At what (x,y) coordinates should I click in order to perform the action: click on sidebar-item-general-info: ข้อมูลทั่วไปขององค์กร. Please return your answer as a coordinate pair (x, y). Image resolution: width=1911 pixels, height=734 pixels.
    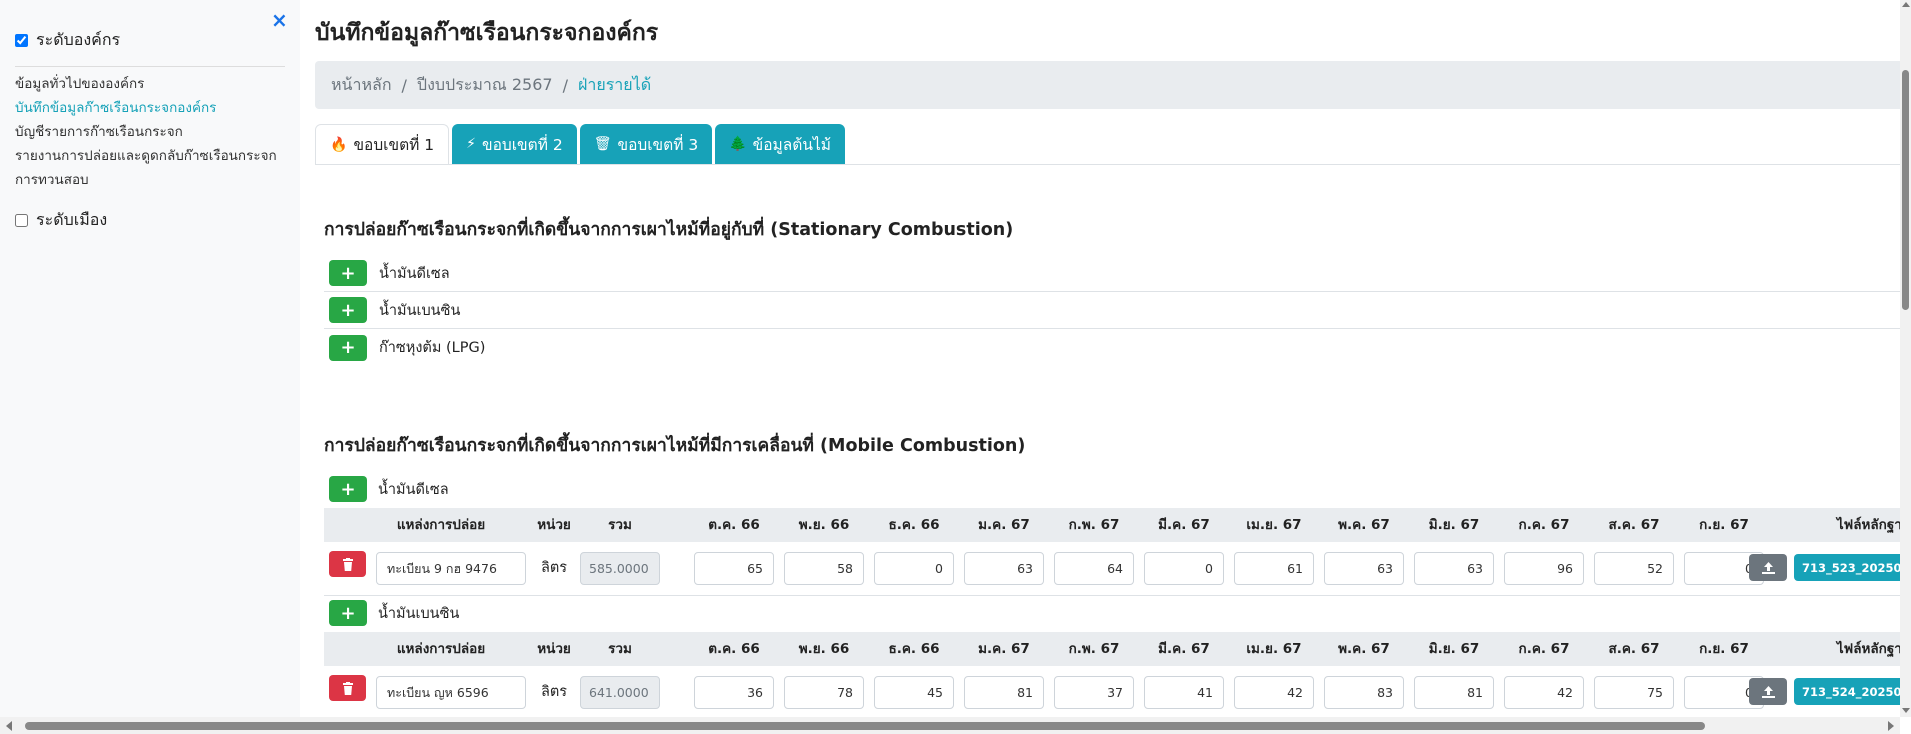
    Looking at the image, I should click on (146, 84).